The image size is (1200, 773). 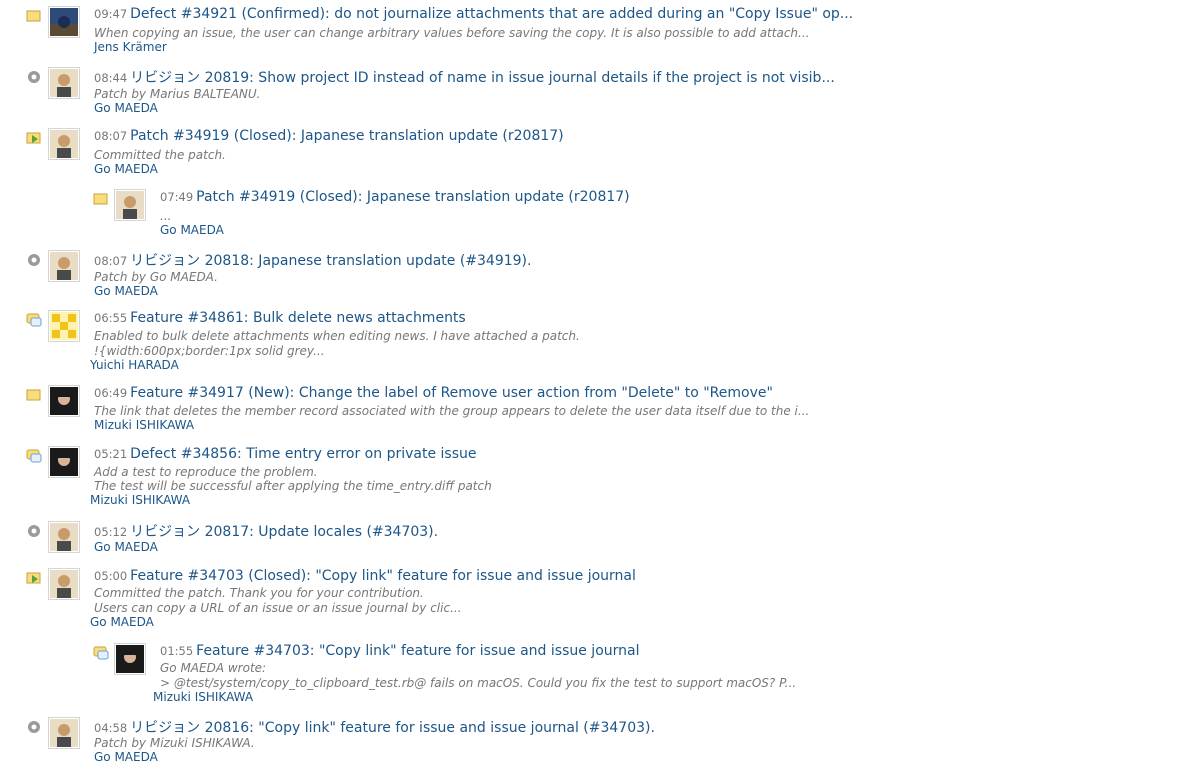 What do you see at coordinates (177, 94) in the screenshot?
I see `entry-description: Patch by Marius BALTEANU.` at bounding box center [177, 94].